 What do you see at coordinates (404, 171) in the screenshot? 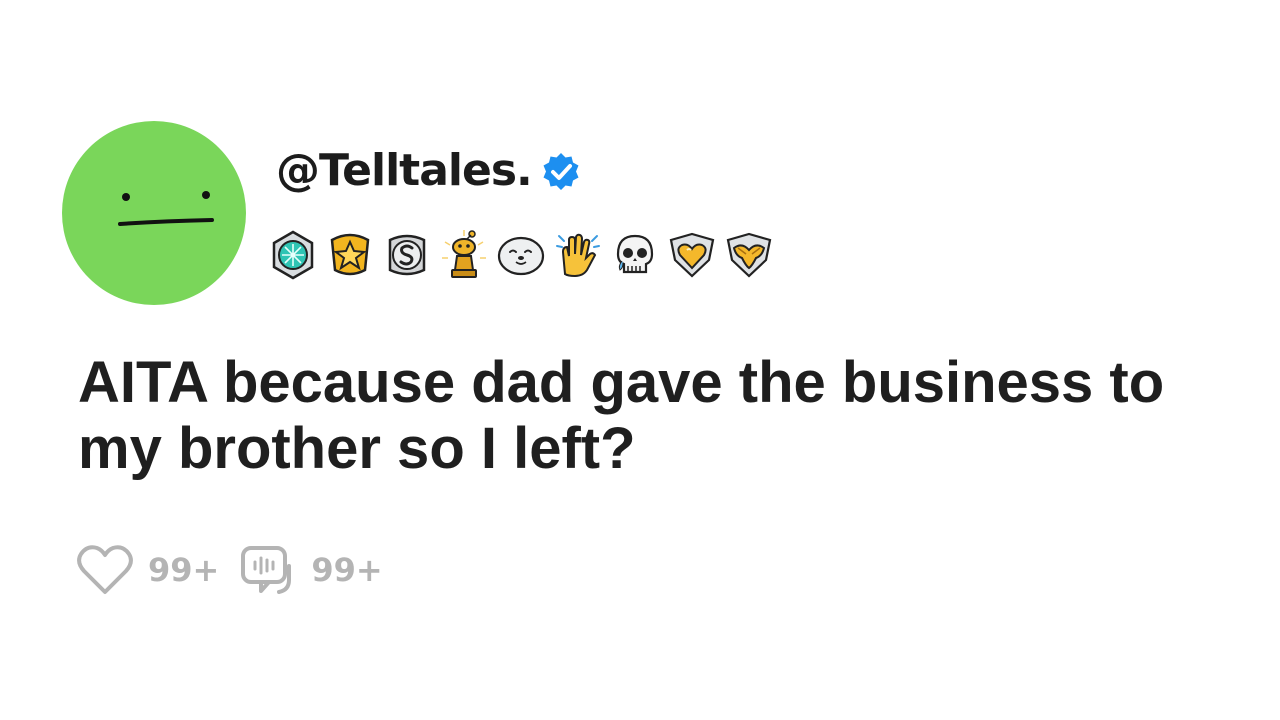
I see `username: @Telltales.` at bounding box center [404, 171].